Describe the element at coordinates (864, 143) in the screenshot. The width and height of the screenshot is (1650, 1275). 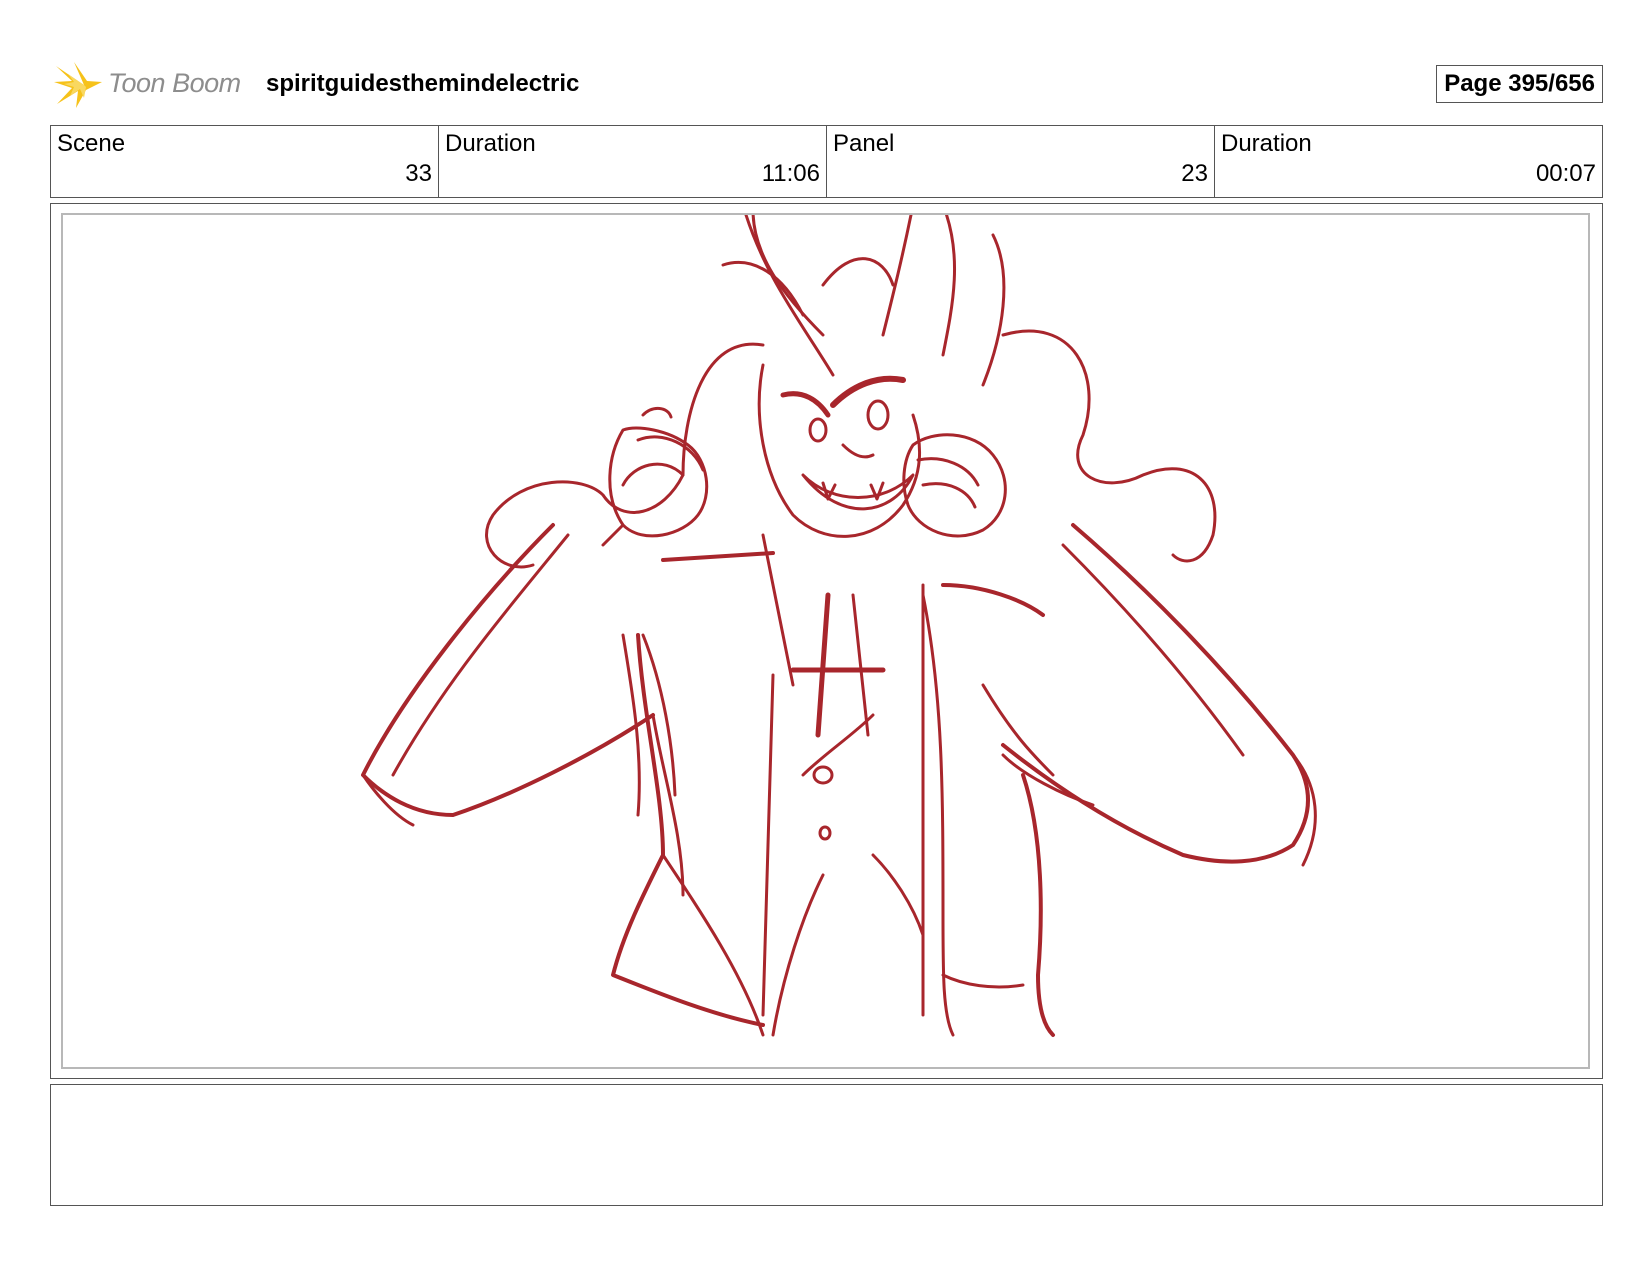
I see `panel-label: Panel` at that location.